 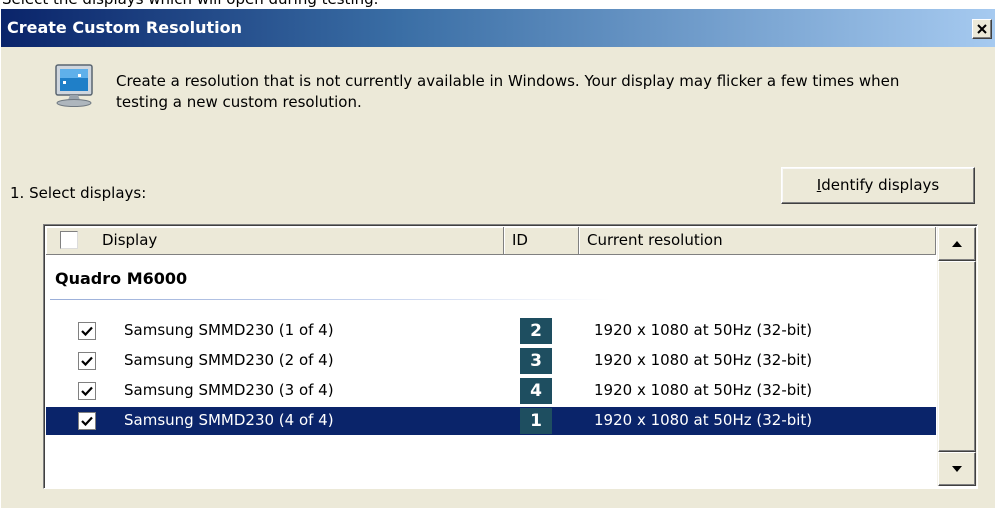 I want to click on display-id-badge: 3, so click(x=536, y=361).